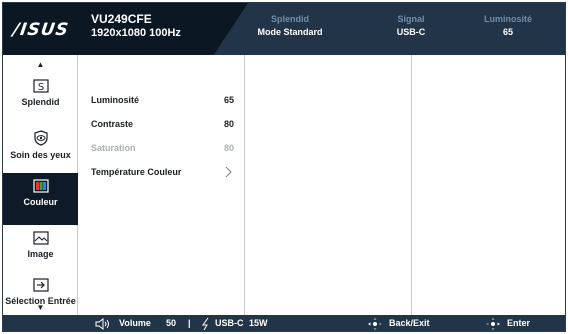  I want to click on menu-item-label: Contraste, so click(112, 124).